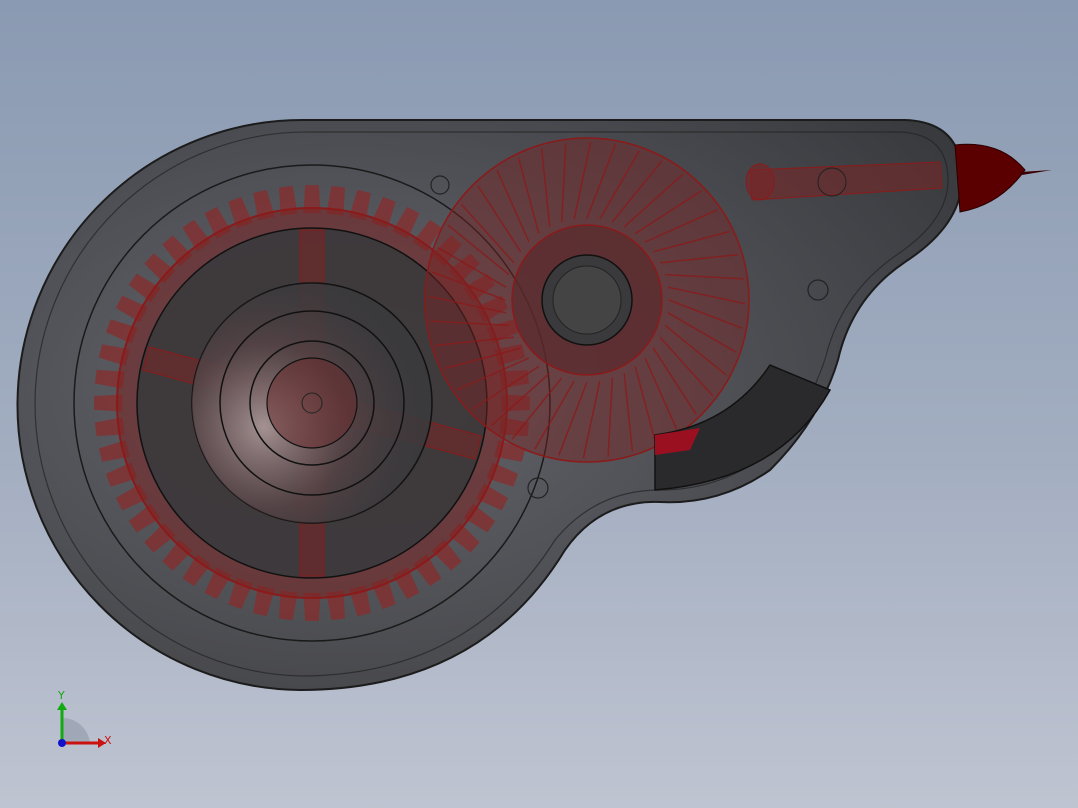  Describe the element at coordinates (84, 718) in the screenshot. I see `coordinate-triad: X Y` at that location.